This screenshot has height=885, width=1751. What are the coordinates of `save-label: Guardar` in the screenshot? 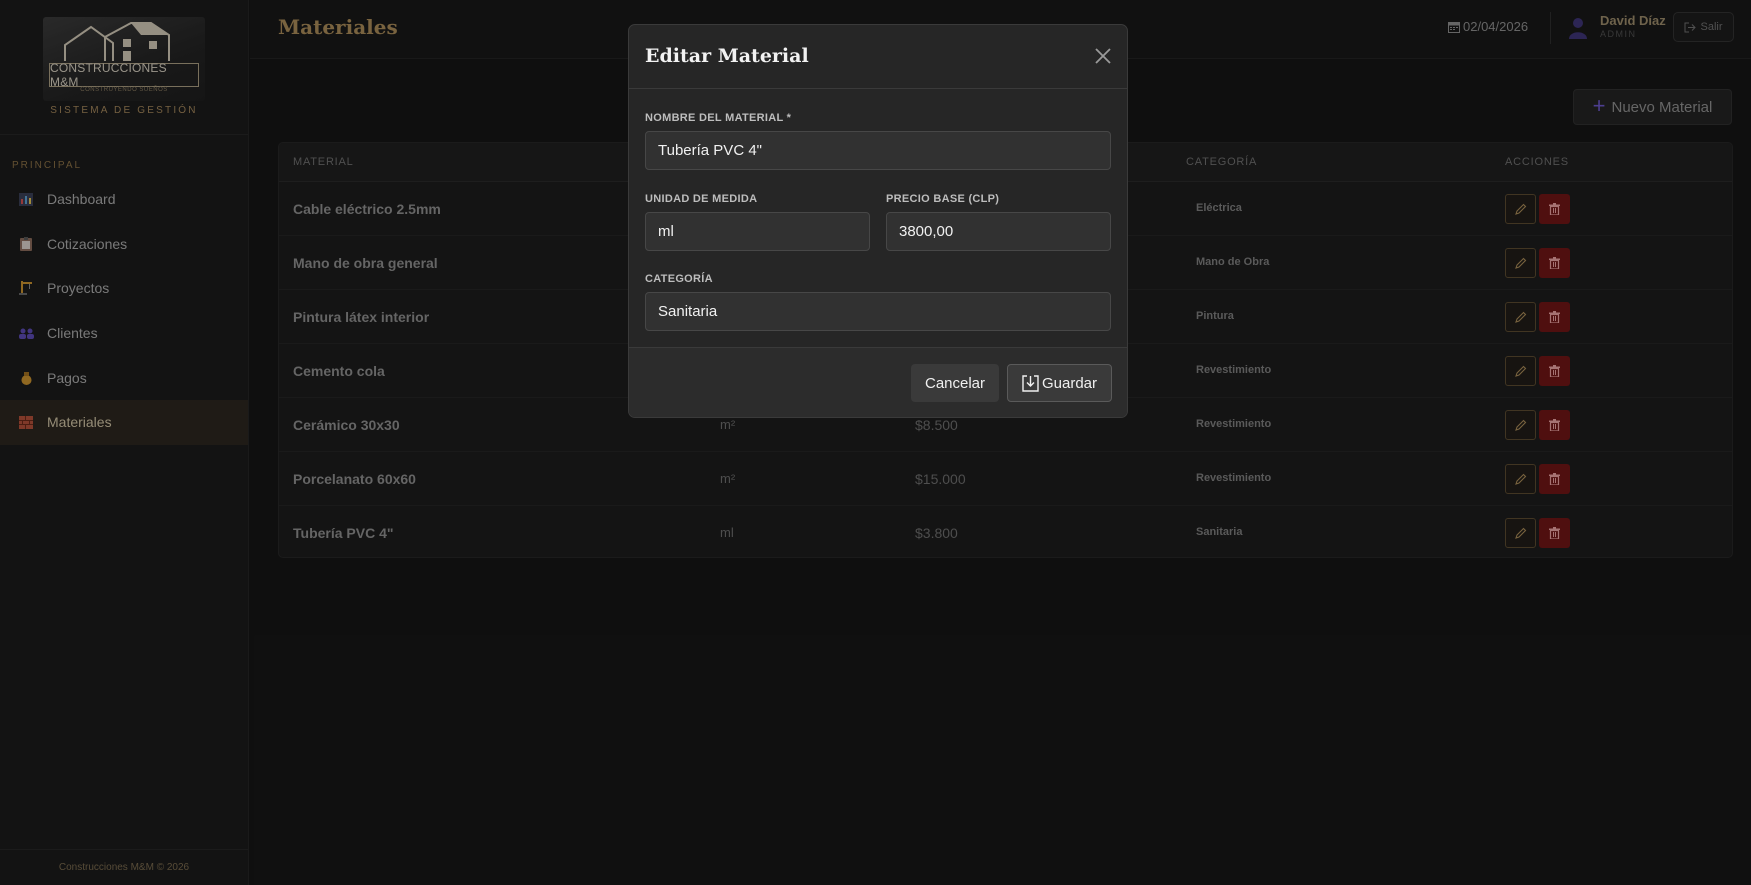 It's located at (1069, 383).